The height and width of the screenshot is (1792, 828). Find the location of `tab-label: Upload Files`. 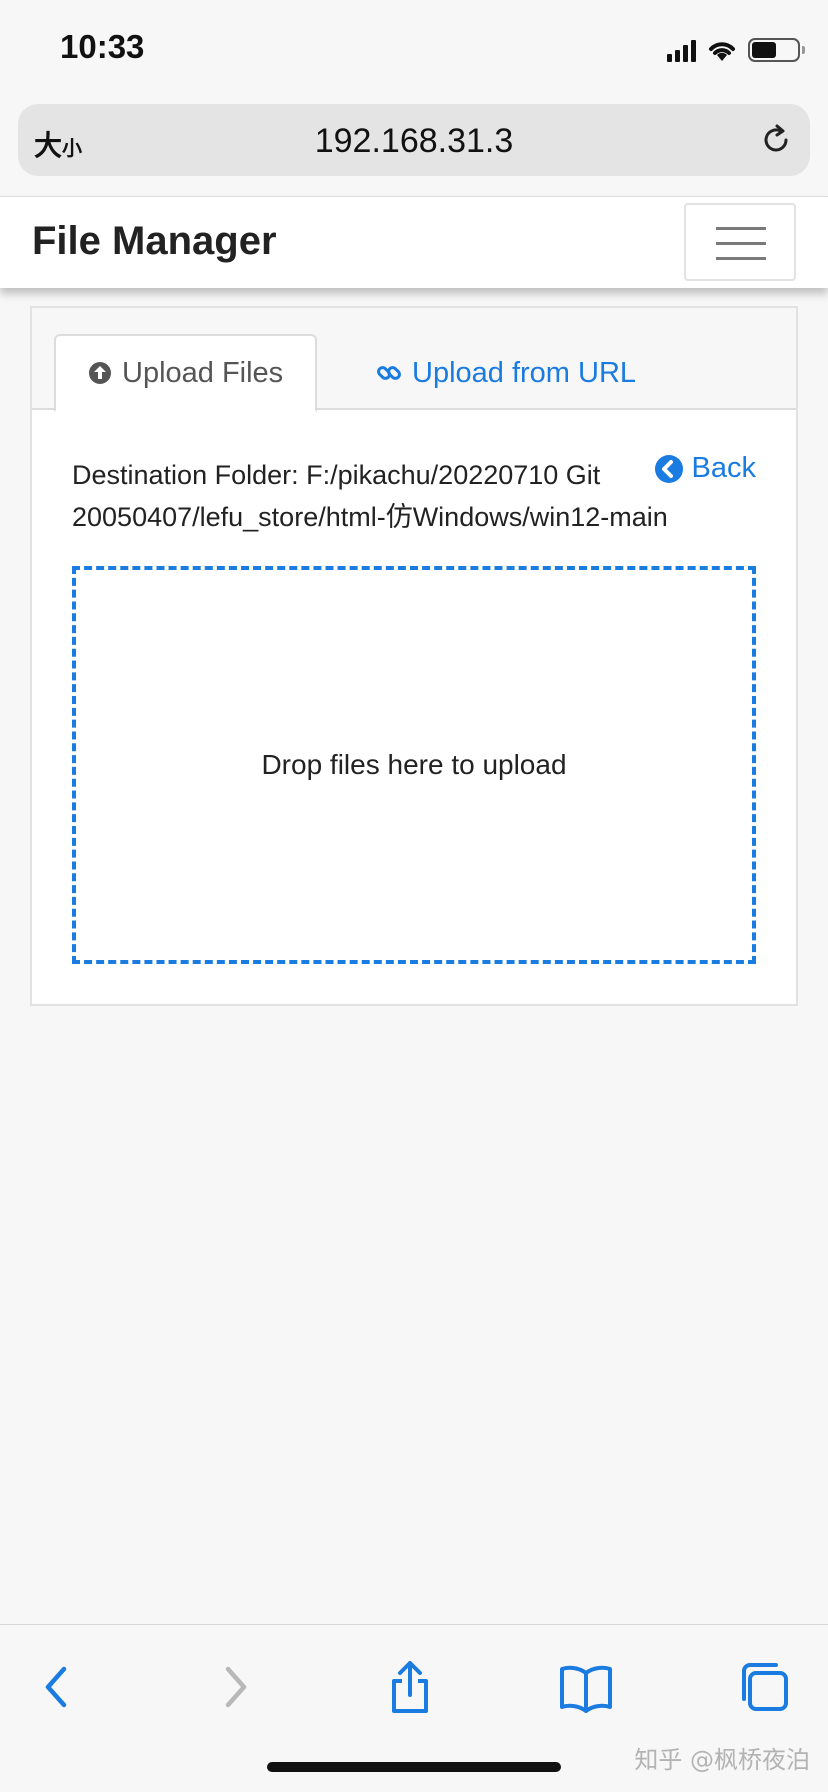

tab-label: Upload Files is located at coordinates (203, 372).